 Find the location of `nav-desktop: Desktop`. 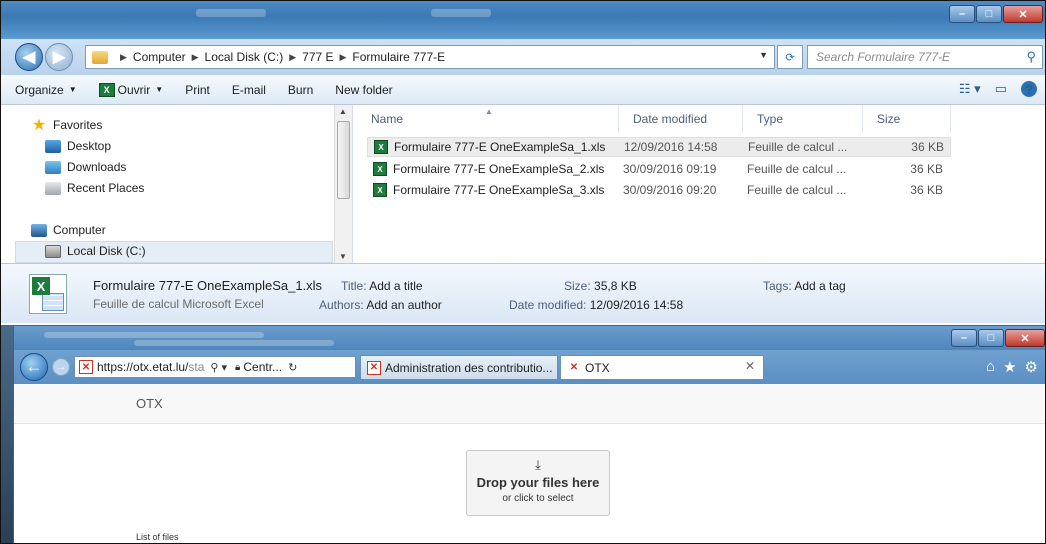

nav-desktop: Desktop is located at coordinates (78, 146).